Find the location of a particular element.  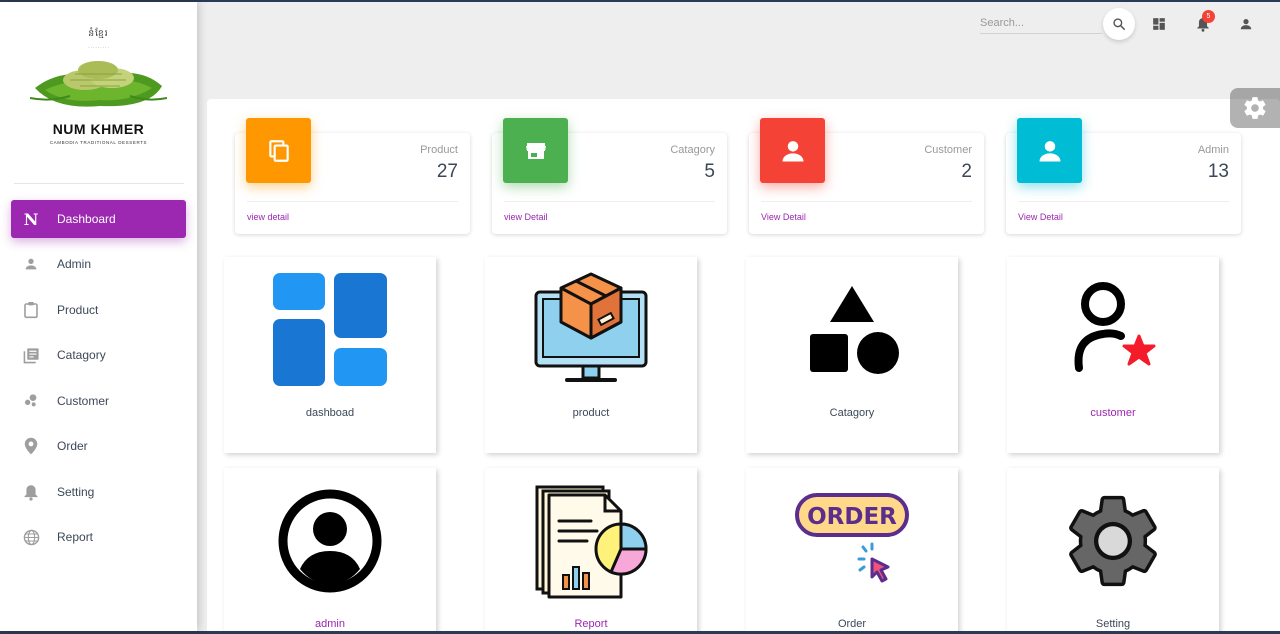

stat-label: Catagory is located at coordinates (692, 150).